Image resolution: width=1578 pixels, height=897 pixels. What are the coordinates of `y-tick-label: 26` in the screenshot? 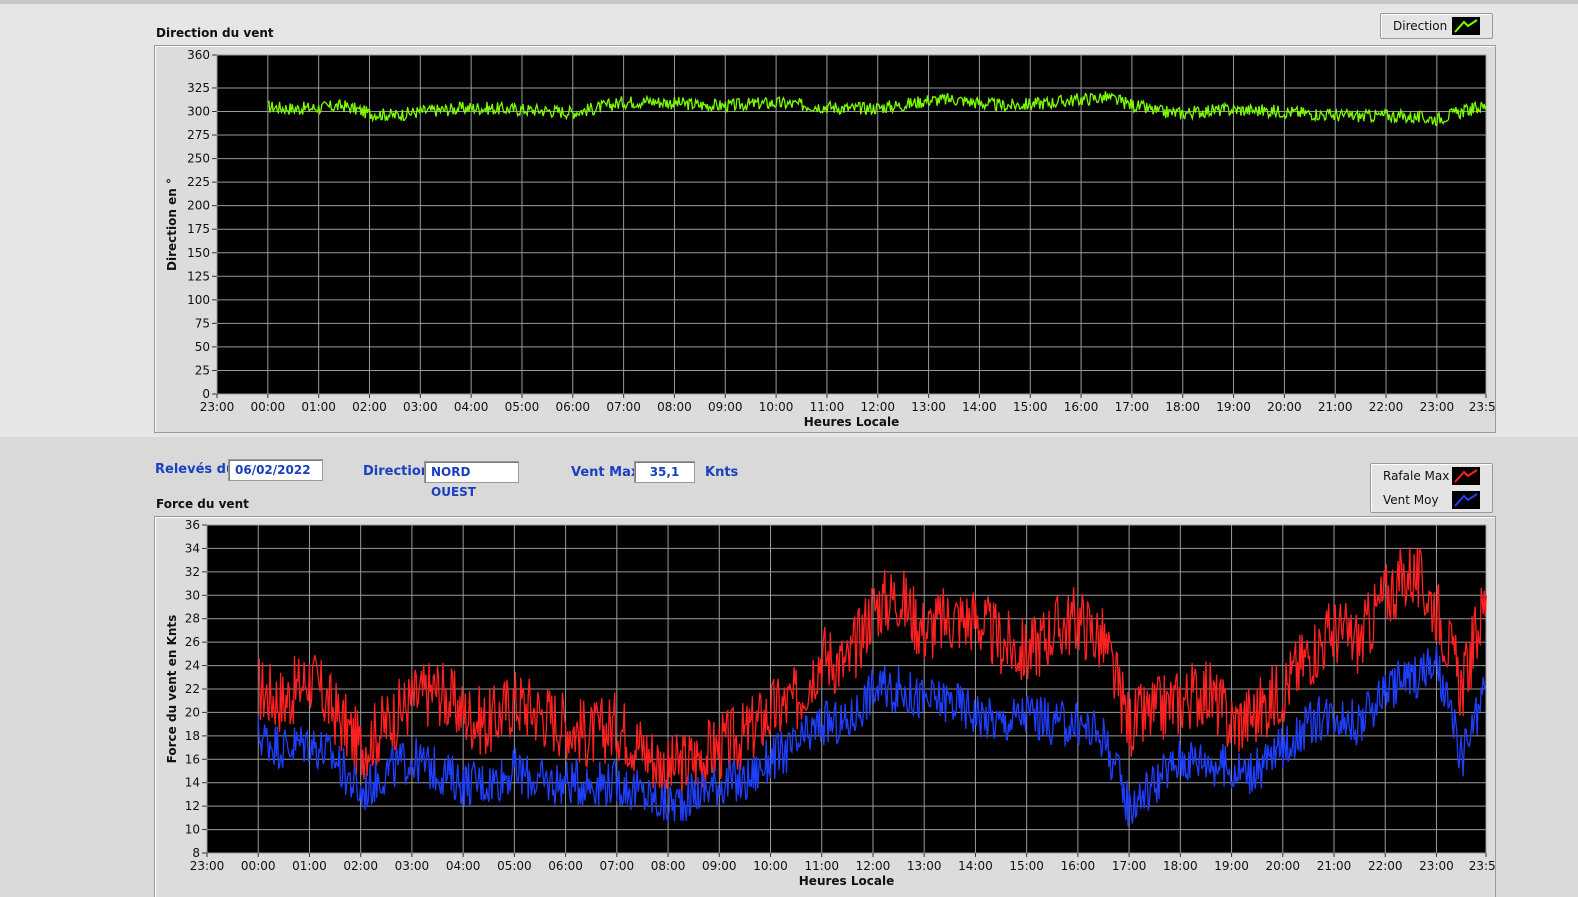 It's located at (192, 642).